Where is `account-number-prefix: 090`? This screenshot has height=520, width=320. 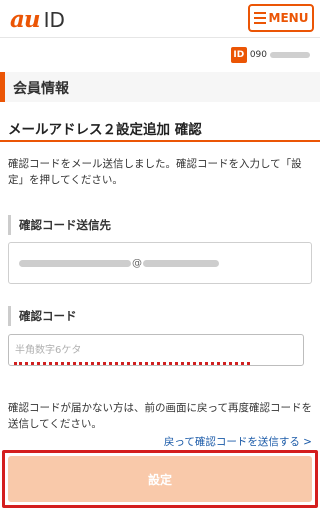 account-number-prefix: 090 is located at coordinates (258, 55).